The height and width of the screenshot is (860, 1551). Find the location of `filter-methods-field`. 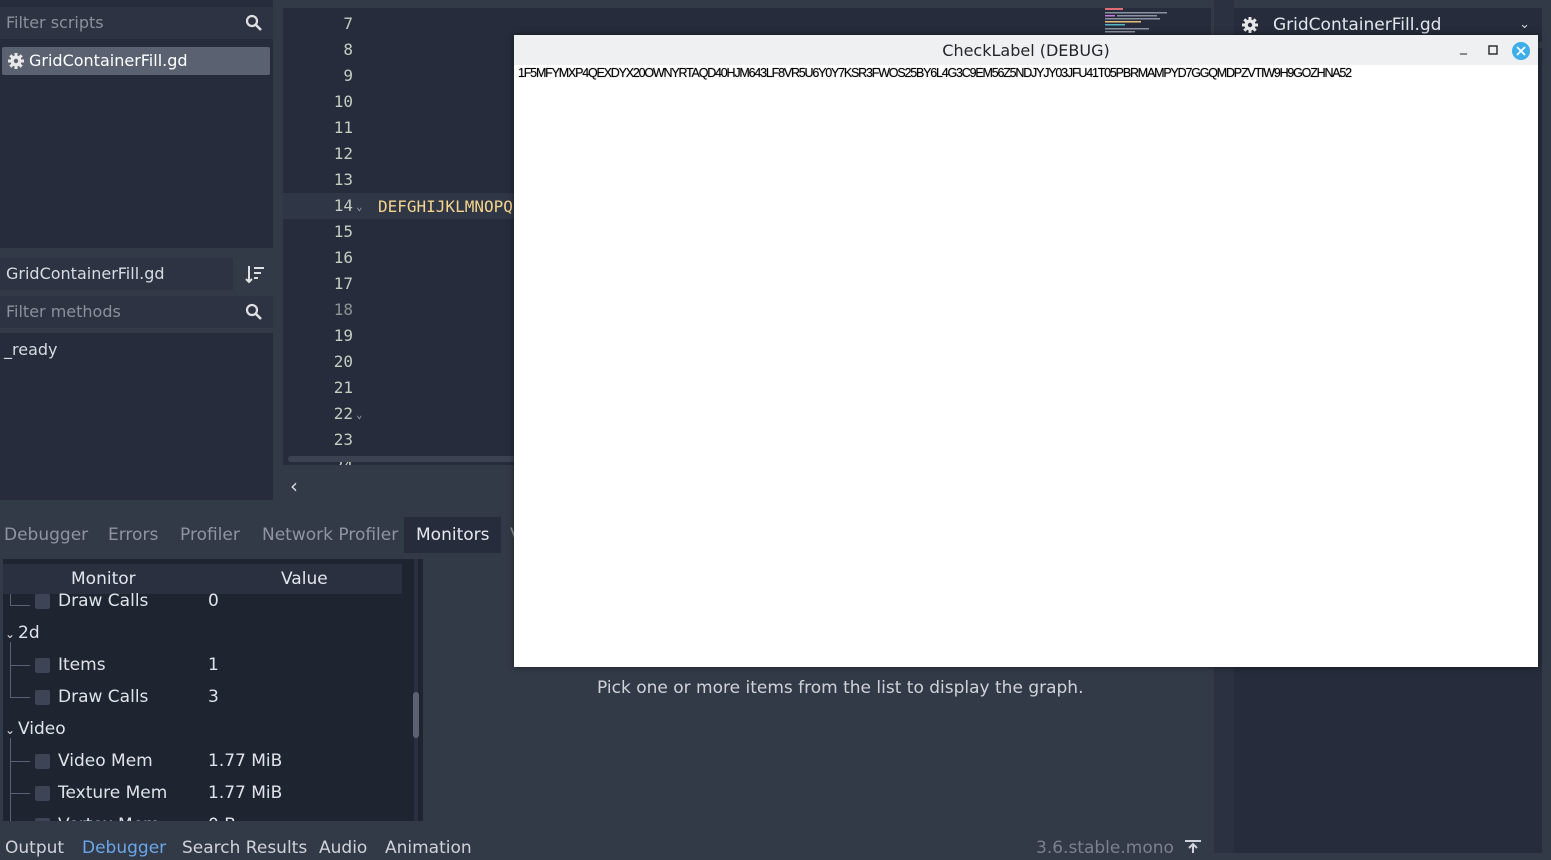

filter-methods-field is located at coordinates (136, 312).